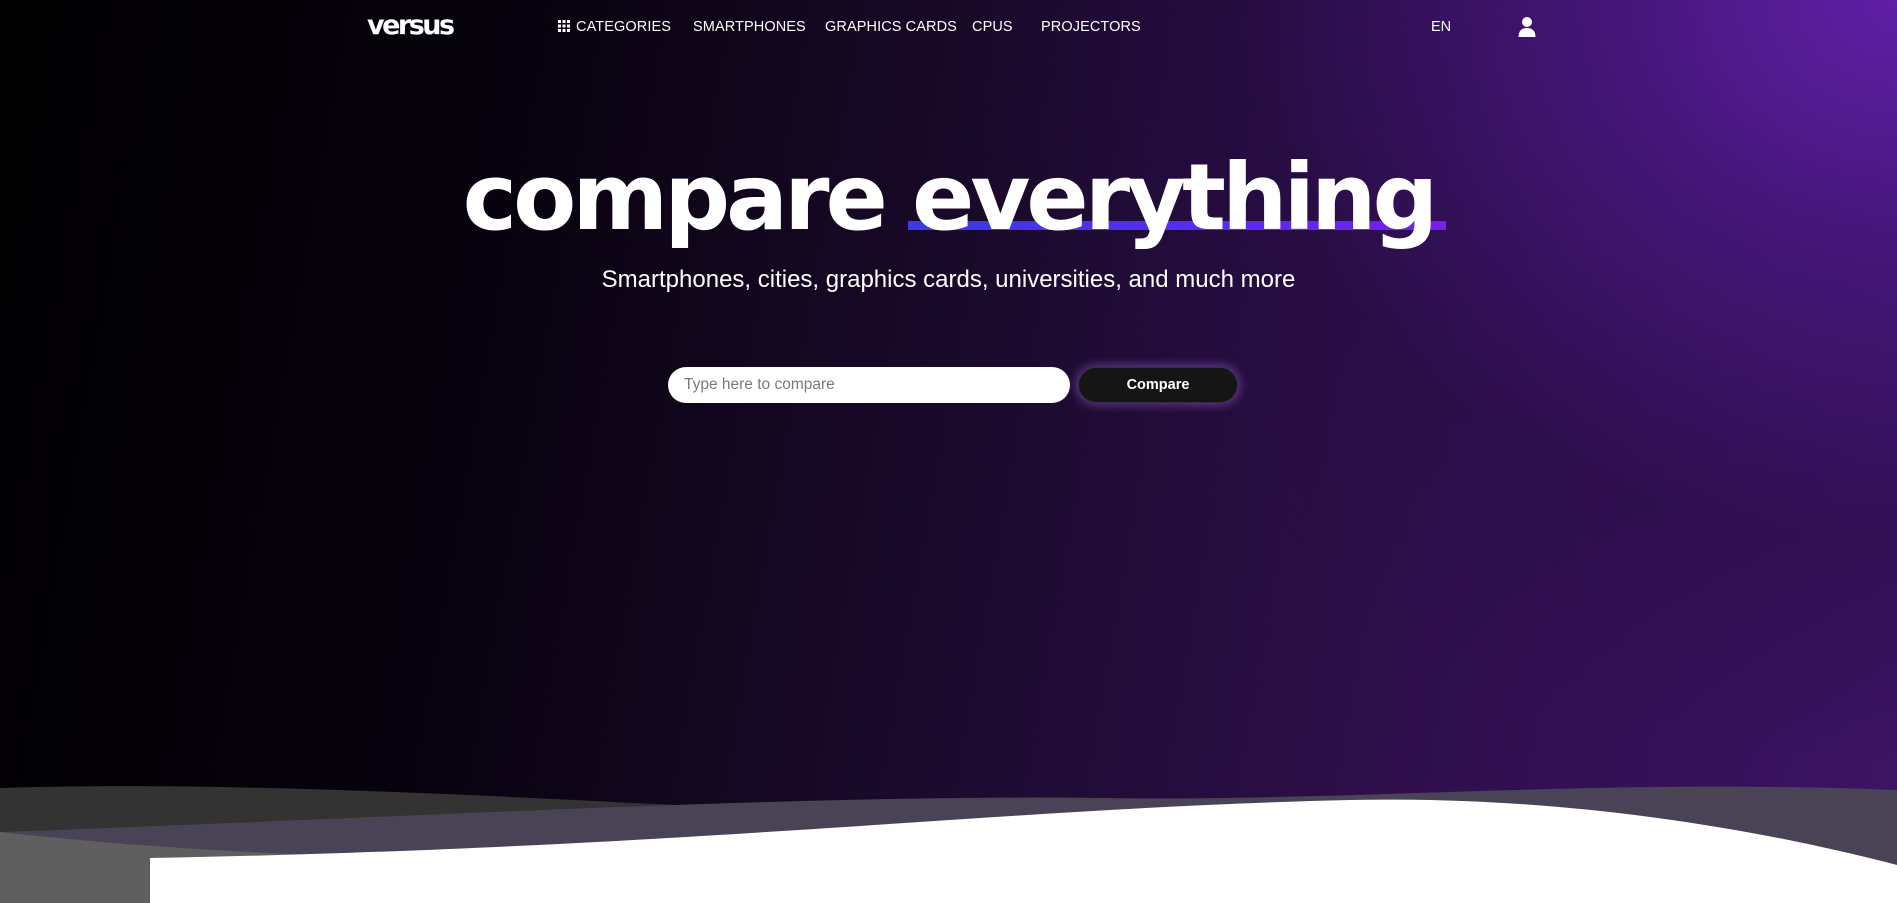 The width and height of the screenshot is (1897, 903). I want to click on nav-graphics-cards: GRAPHICS CARDS, so click(891, 27).